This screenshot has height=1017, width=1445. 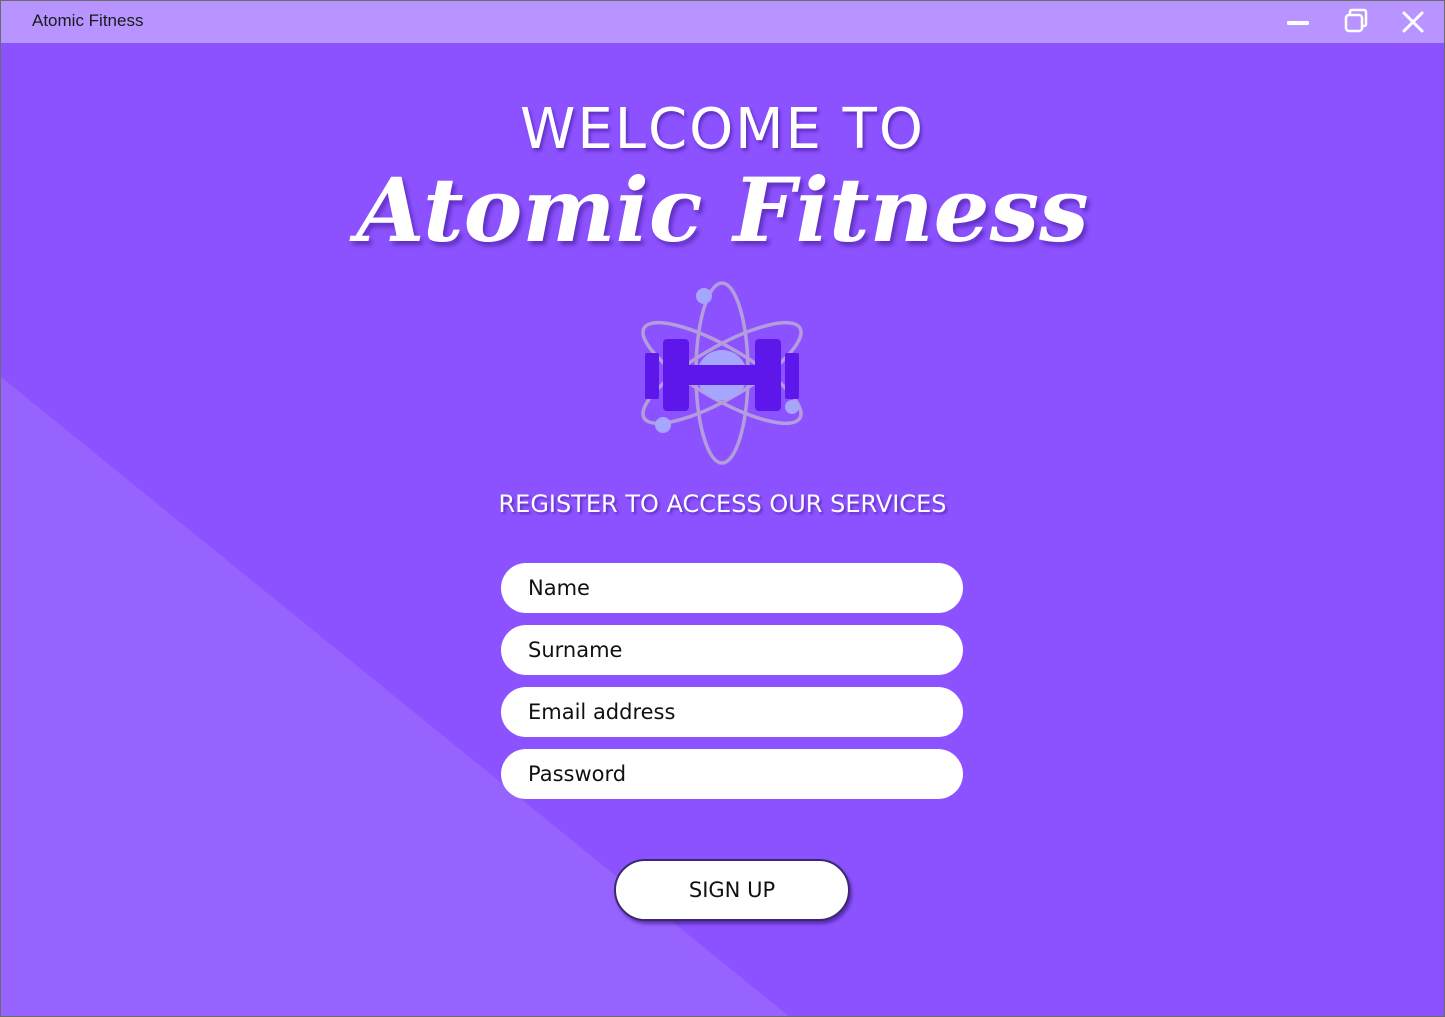 I want to click on register-subtitle: REGISTER TO ACCESS OUR SERVICES, so click(x=722, y=504).